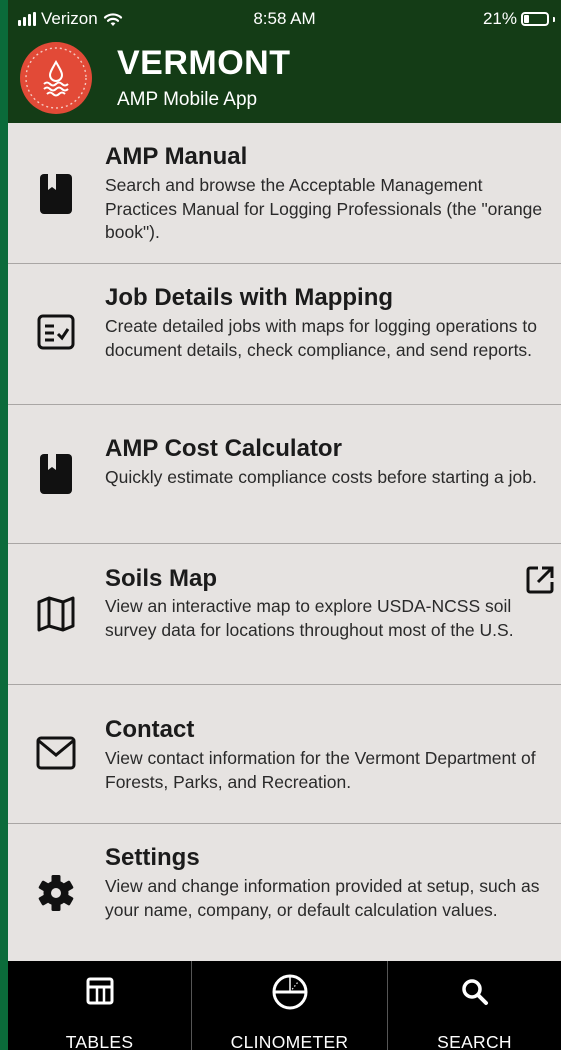 The width and height of the screenshot is (561, 1050). I want to click on water-drop-waves-icon, so click(56, 78).